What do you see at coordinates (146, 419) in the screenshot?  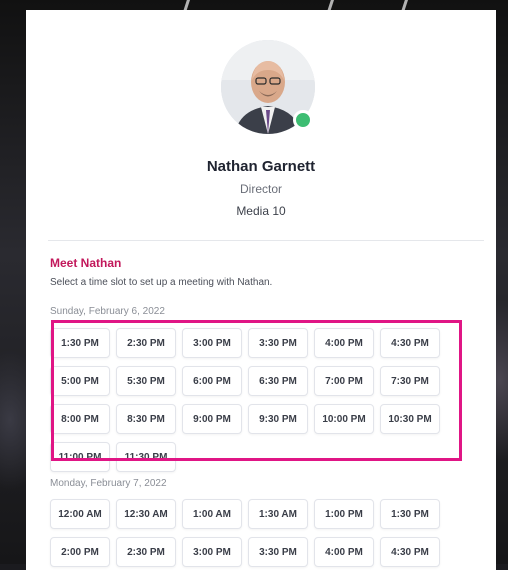 I see `time-slot-button: 8:30 PM` at bounding box center [146, 419].